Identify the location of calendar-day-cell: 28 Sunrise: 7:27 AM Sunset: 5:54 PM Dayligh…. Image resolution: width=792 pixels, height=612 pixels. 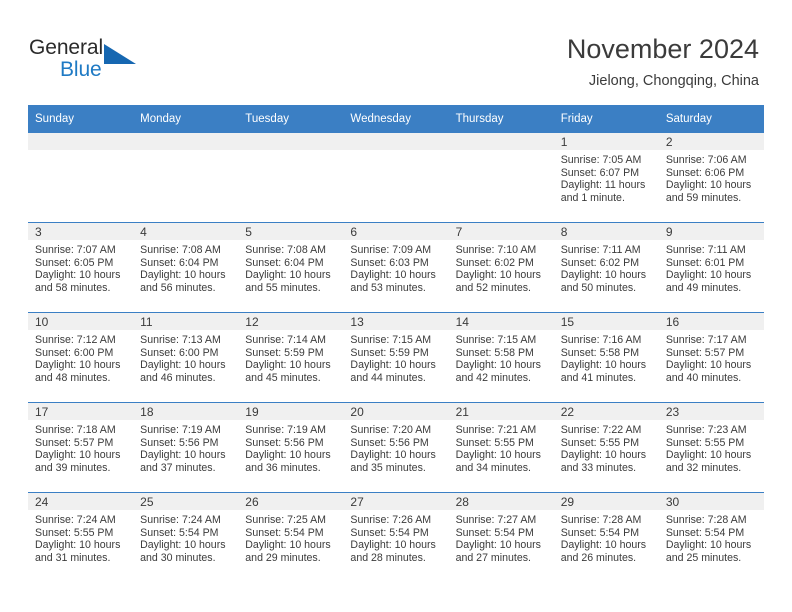
(501, 537).